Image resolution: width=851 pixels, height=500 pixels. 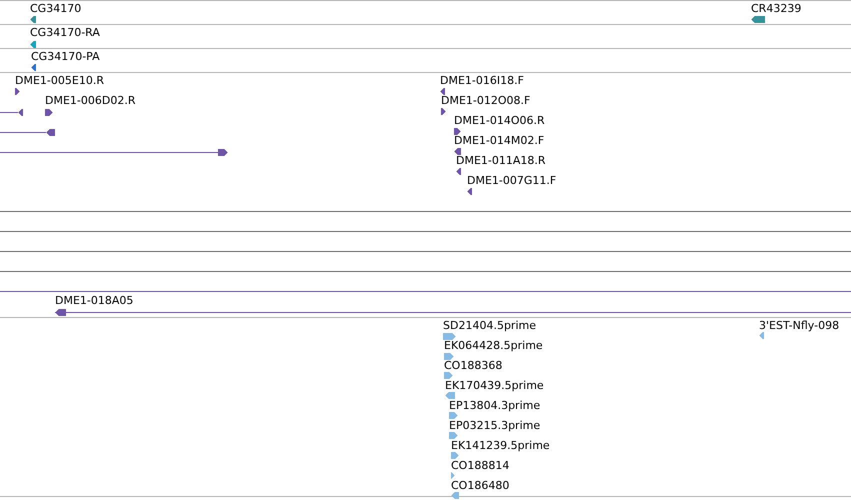 I want to click on feature-label: CR43239, so click(x=776, y=8).